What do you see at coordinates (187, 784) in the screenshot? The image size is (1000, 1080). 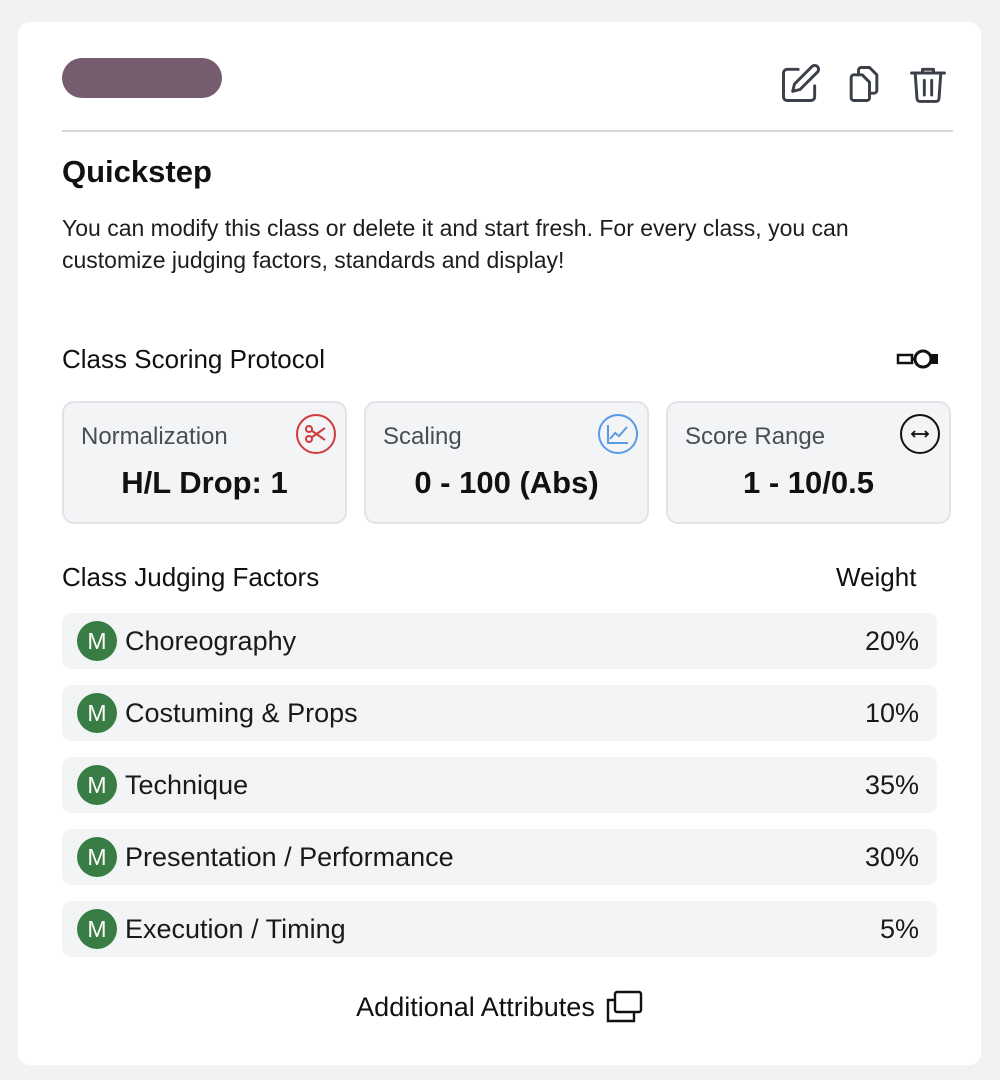 I see `factor-name: Technique` at bounding box center [187, 784].